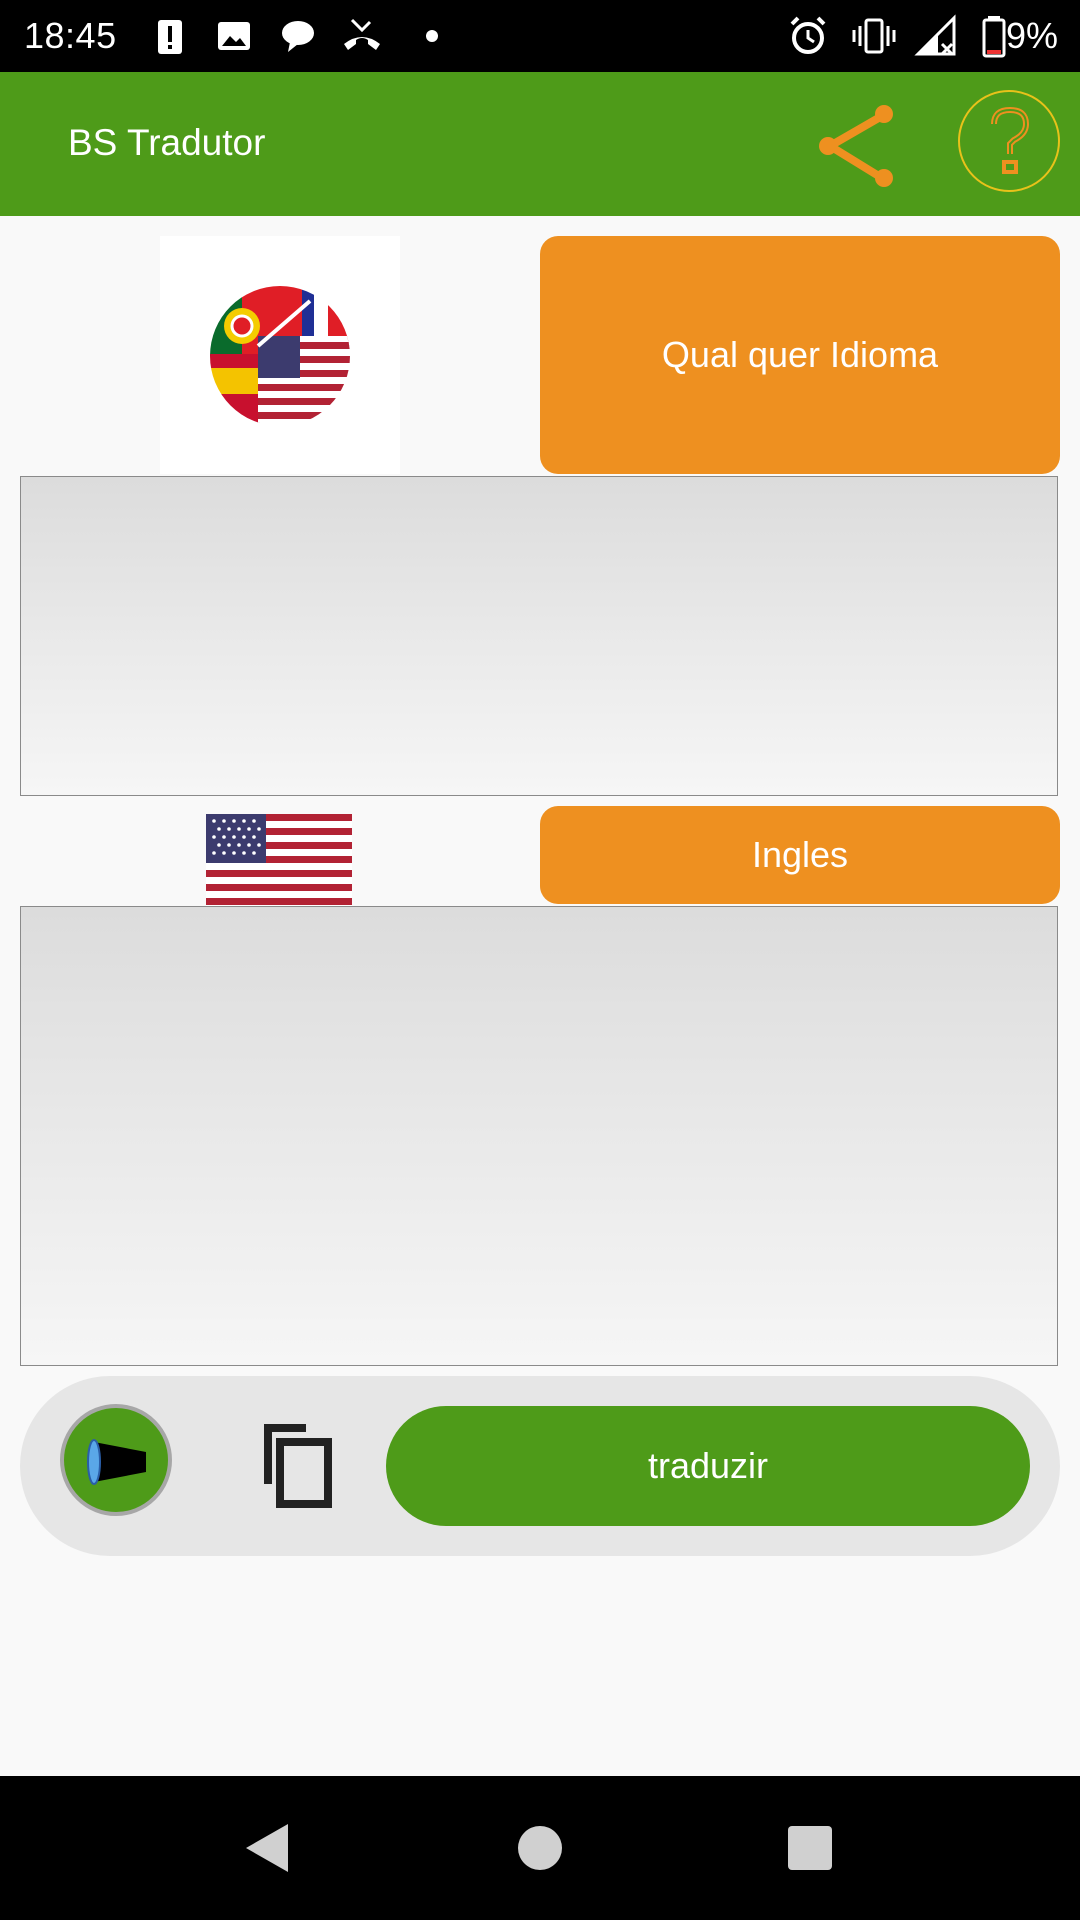 Image resolution: width=1080 pixels, height=1920 pixels. I want to click on multi-language-flags-icon, so click(280, 356).